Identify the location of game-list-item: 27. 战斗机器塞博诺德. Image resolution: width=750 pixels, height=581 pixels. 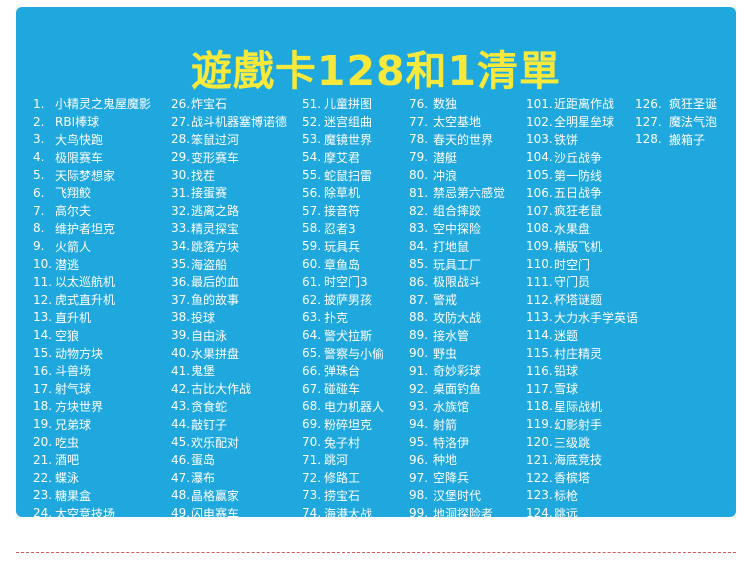
(229, 122).